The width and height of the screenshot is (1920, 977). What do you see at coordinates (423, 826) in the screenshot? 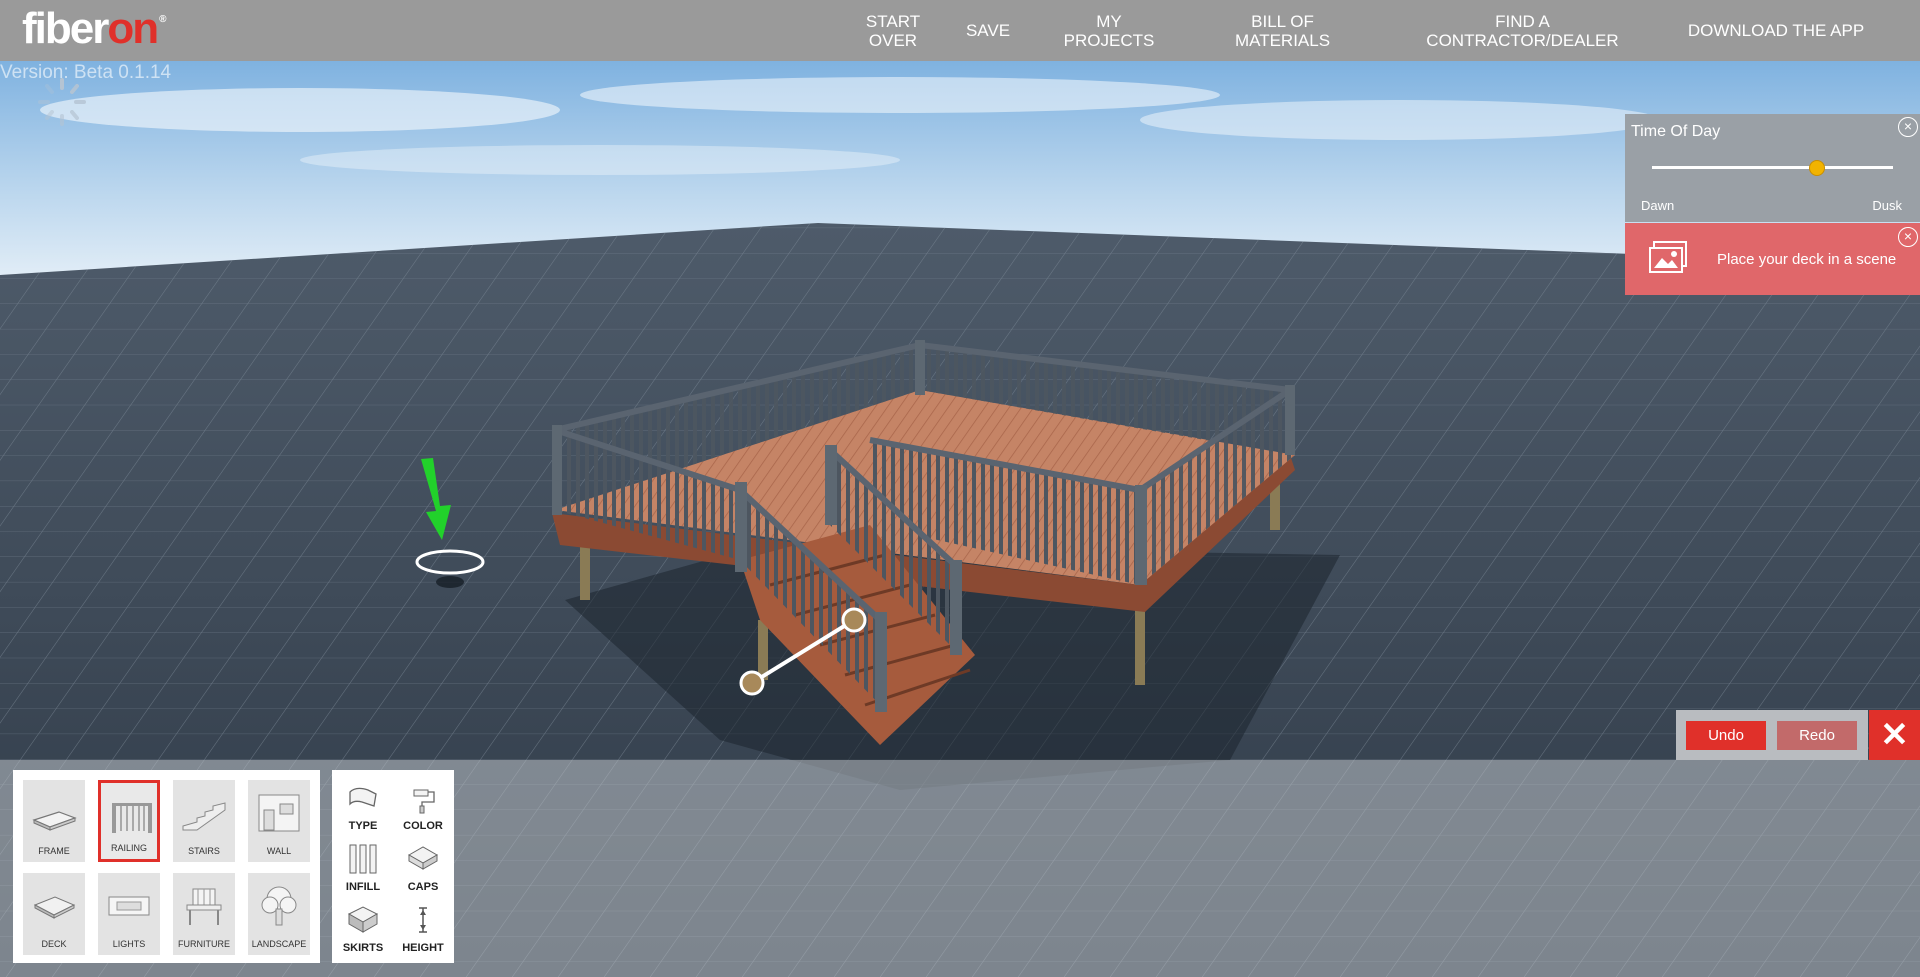
I see `color-label: COLOR` at bounding box center [423, 826].